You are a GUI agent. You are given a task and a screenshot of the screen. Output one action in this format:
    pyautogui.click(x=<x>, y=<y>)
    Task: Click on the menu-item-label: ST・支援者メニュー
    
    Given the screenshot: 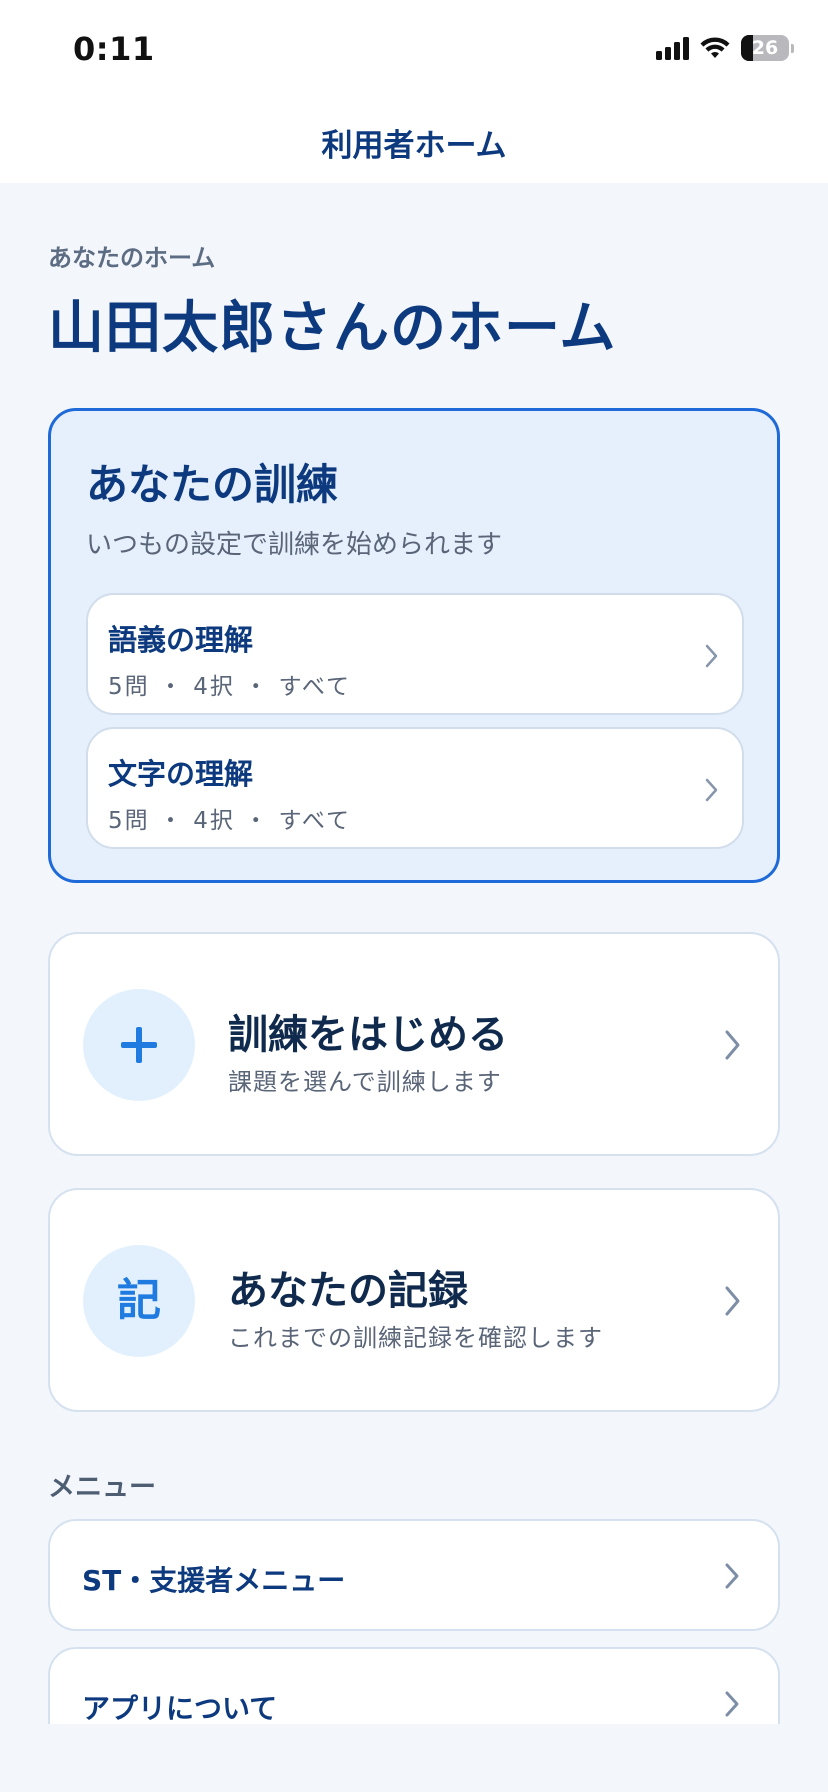 What is the action you would take?
    pyautogui.click(x=214, y=1580)
    